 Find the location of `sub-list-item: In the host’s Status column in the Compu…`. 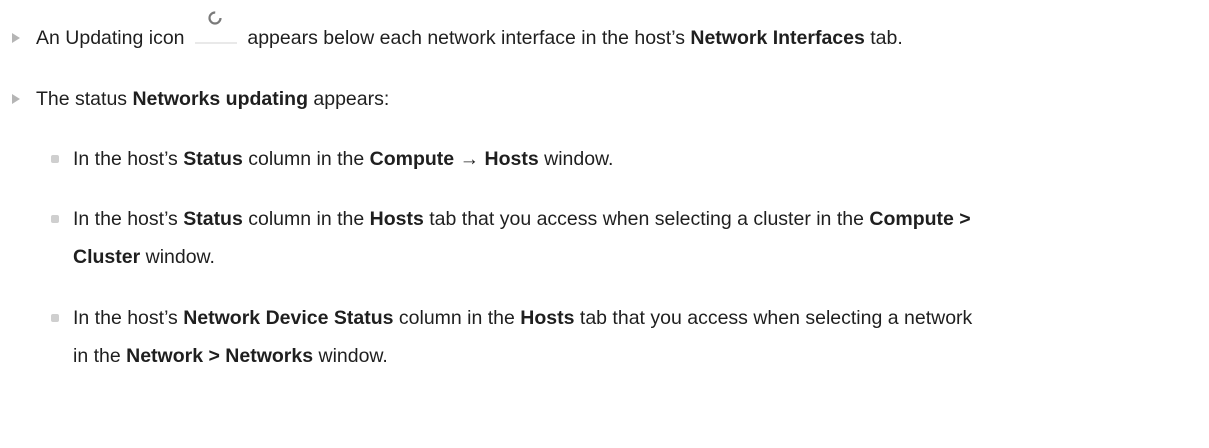

sub-list-item: In the host’s Status column in the Compu… is located at coordinates (604, 159).